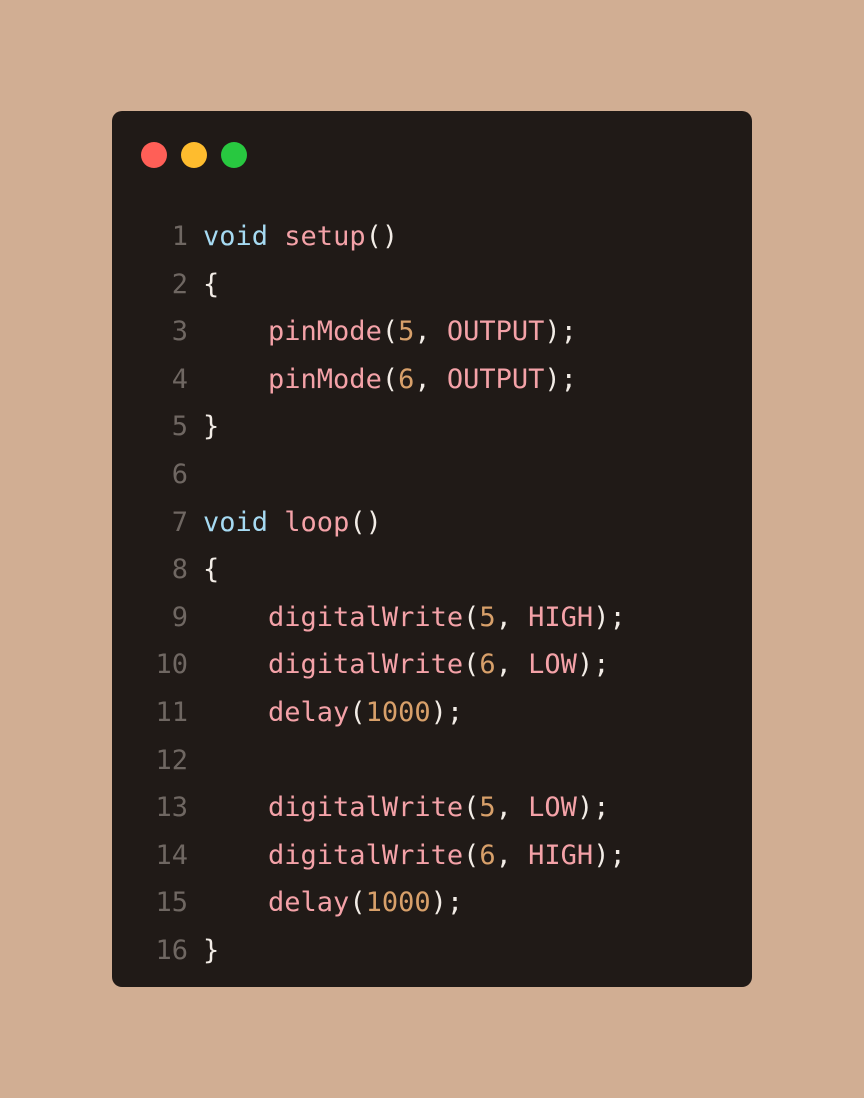 This screenshot has width=864, height=1098. Describe the element at coordinates (432, 237) in the screenshot. I see `code-line: 1 void setup()` at that location.